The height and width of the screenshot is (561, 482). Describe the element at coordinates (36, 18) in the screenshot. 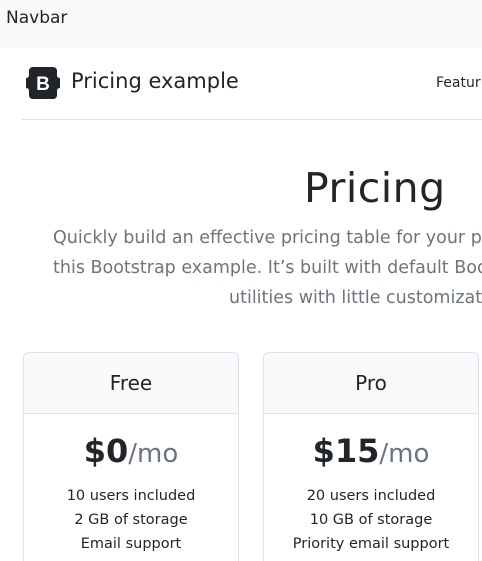

I see `navbar-brand: Navbar` at that location.